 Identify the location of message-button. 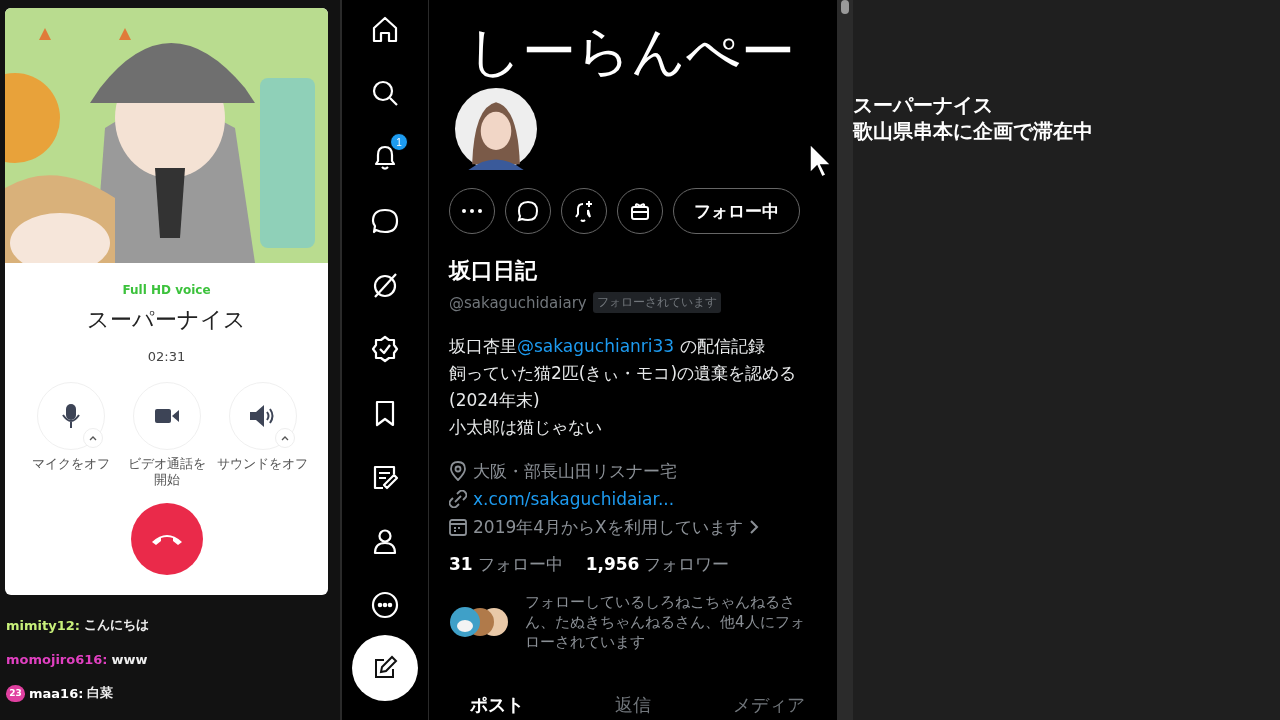
(528, 211).